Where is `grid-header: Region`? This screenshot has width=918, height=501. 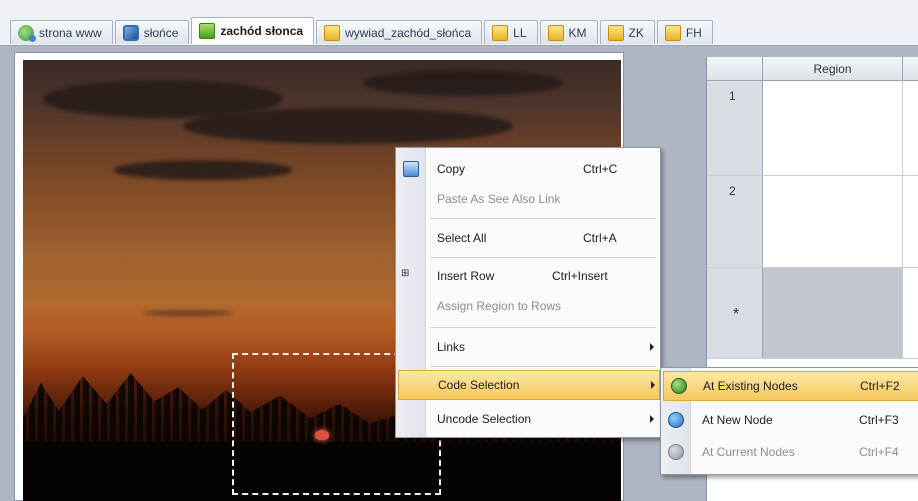 grid-header: Region is located at coordinates (812, 69).